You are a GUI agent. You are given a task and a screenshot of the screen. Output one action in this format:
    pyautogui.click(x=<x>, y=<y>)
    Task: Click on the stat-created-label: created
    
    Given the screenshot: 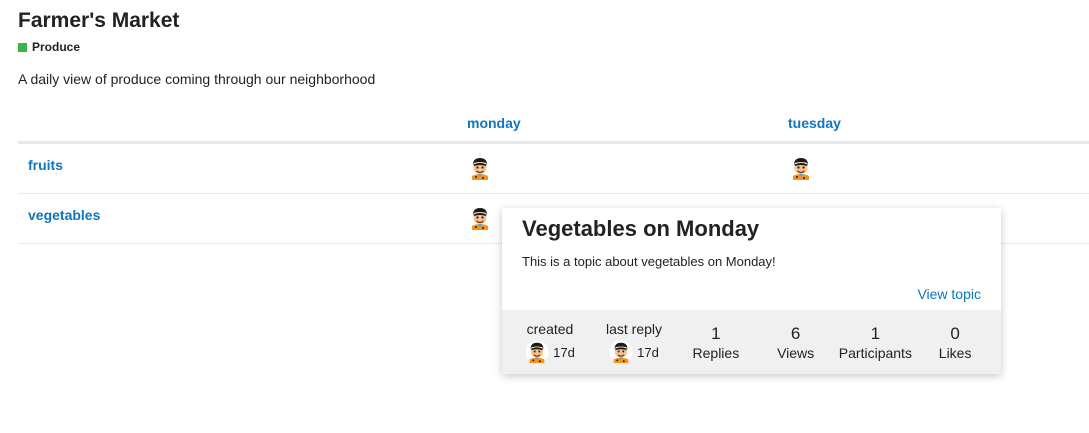 What is the action you would take?
    pyautogui.click(x=550, y=329)
    